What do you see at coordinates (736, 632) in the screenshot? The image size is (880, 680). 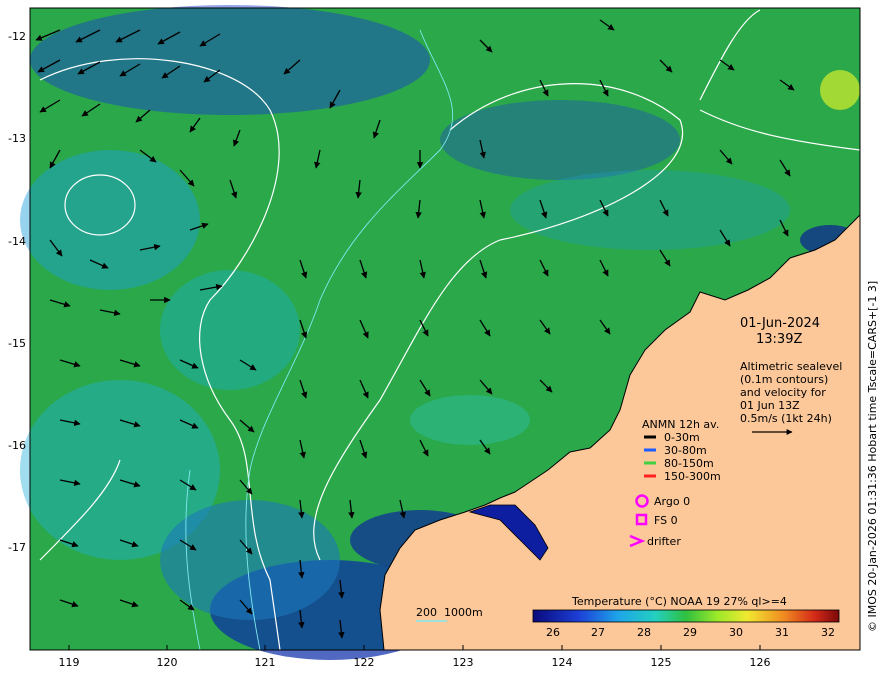 I see `colorbar-tick: 30` at bounding box center [736, 632].